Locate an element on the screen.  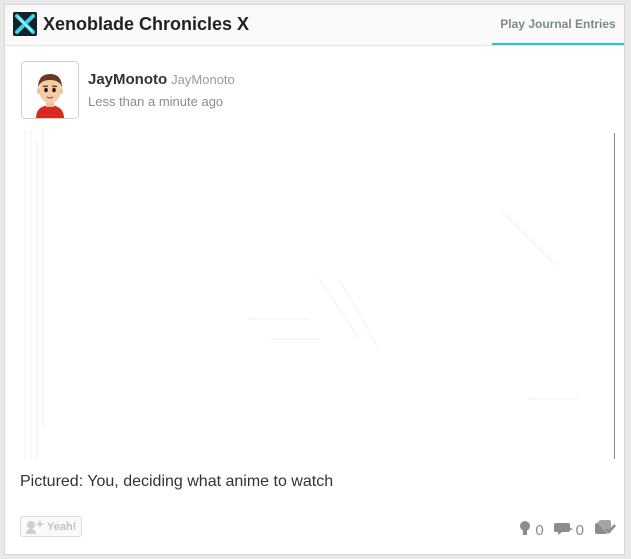
post-stats: 0 0 is located at coordinates (566, 530).